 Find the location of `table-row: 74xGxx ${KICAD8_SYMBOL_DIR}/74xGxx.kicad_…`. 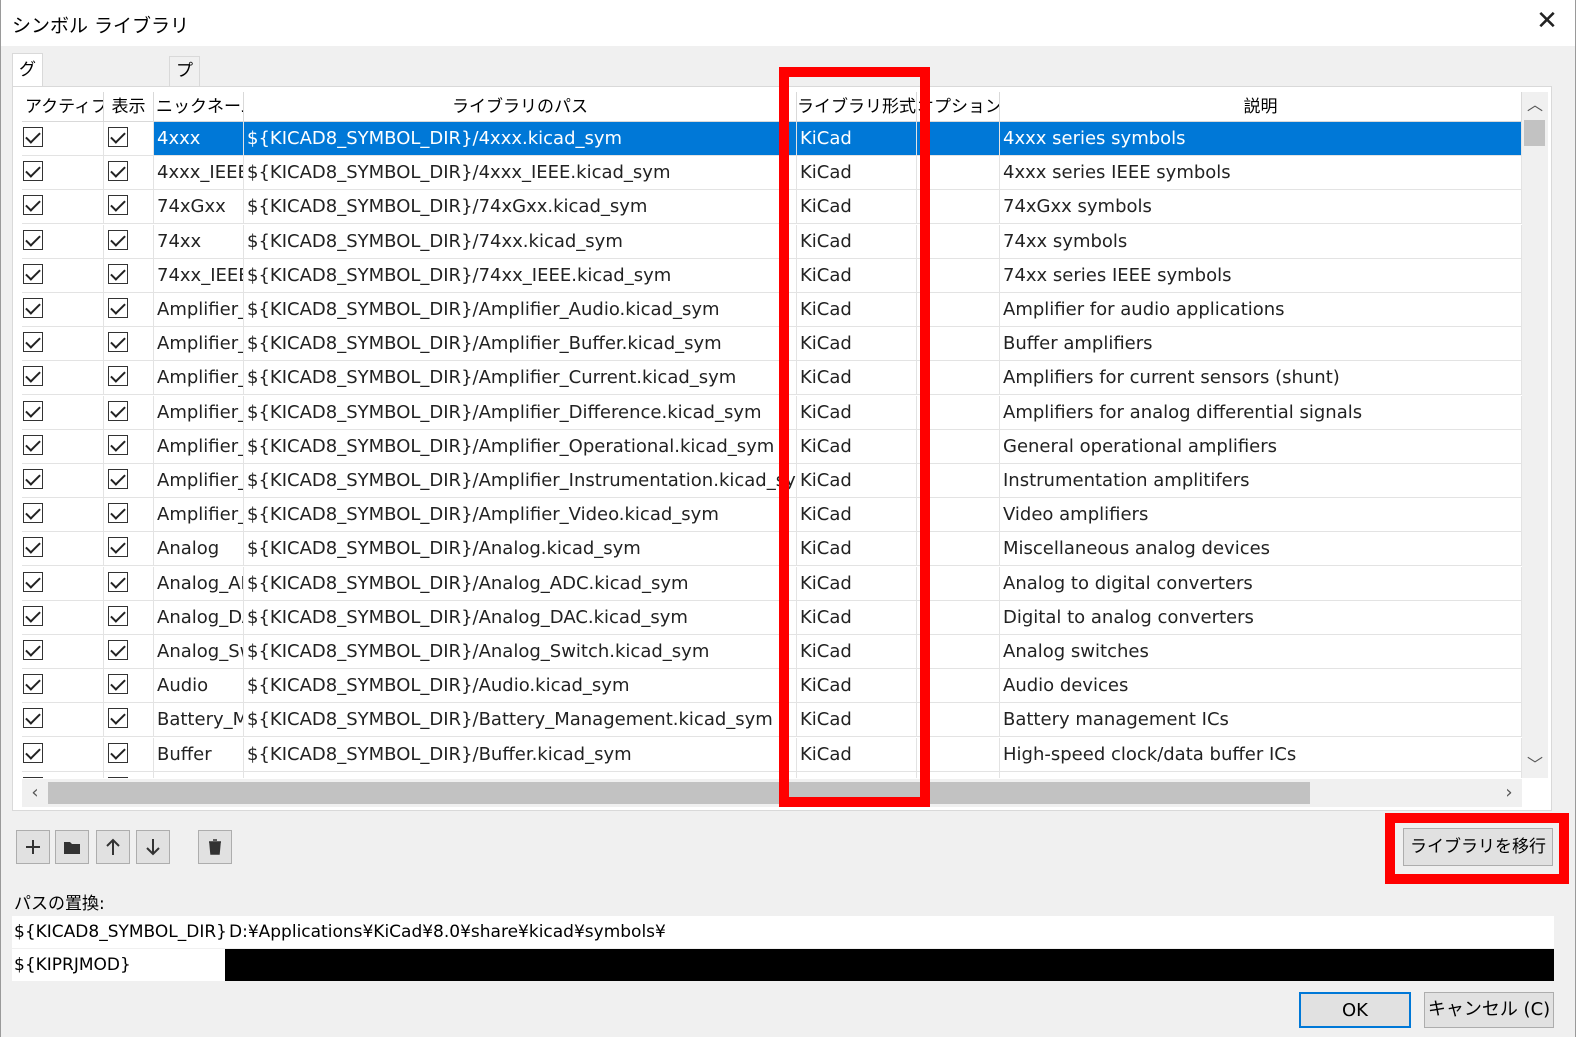

table-row: 74xGxx ${KICAD8_SYMBOL_DIR}/74xGxx.kicad_… is located at coordinates (772, 207).